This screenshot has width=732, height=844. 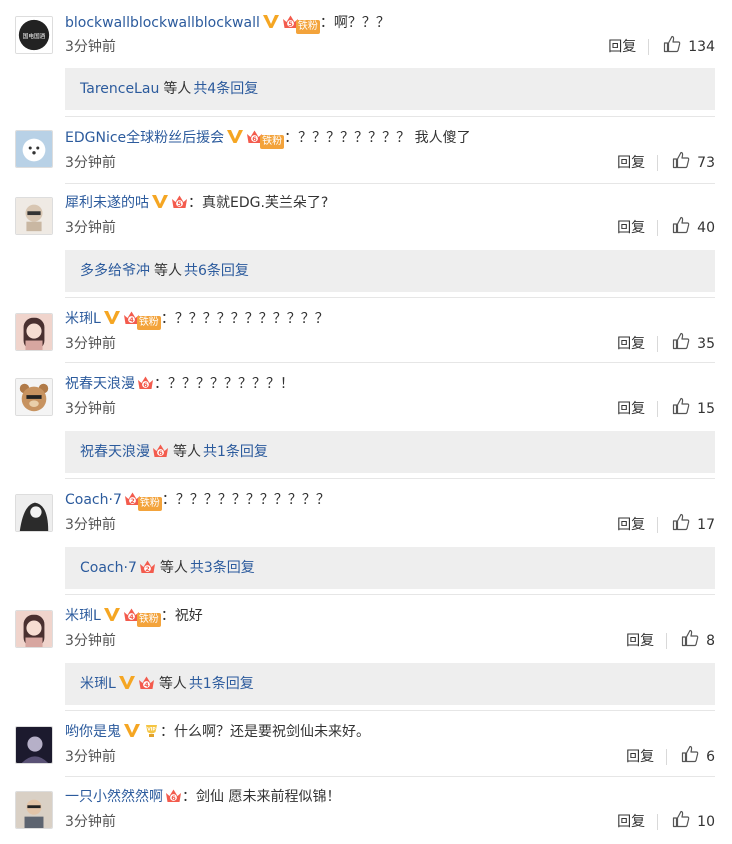 I want to click on like-button: 73, so click(x=693, y=163).